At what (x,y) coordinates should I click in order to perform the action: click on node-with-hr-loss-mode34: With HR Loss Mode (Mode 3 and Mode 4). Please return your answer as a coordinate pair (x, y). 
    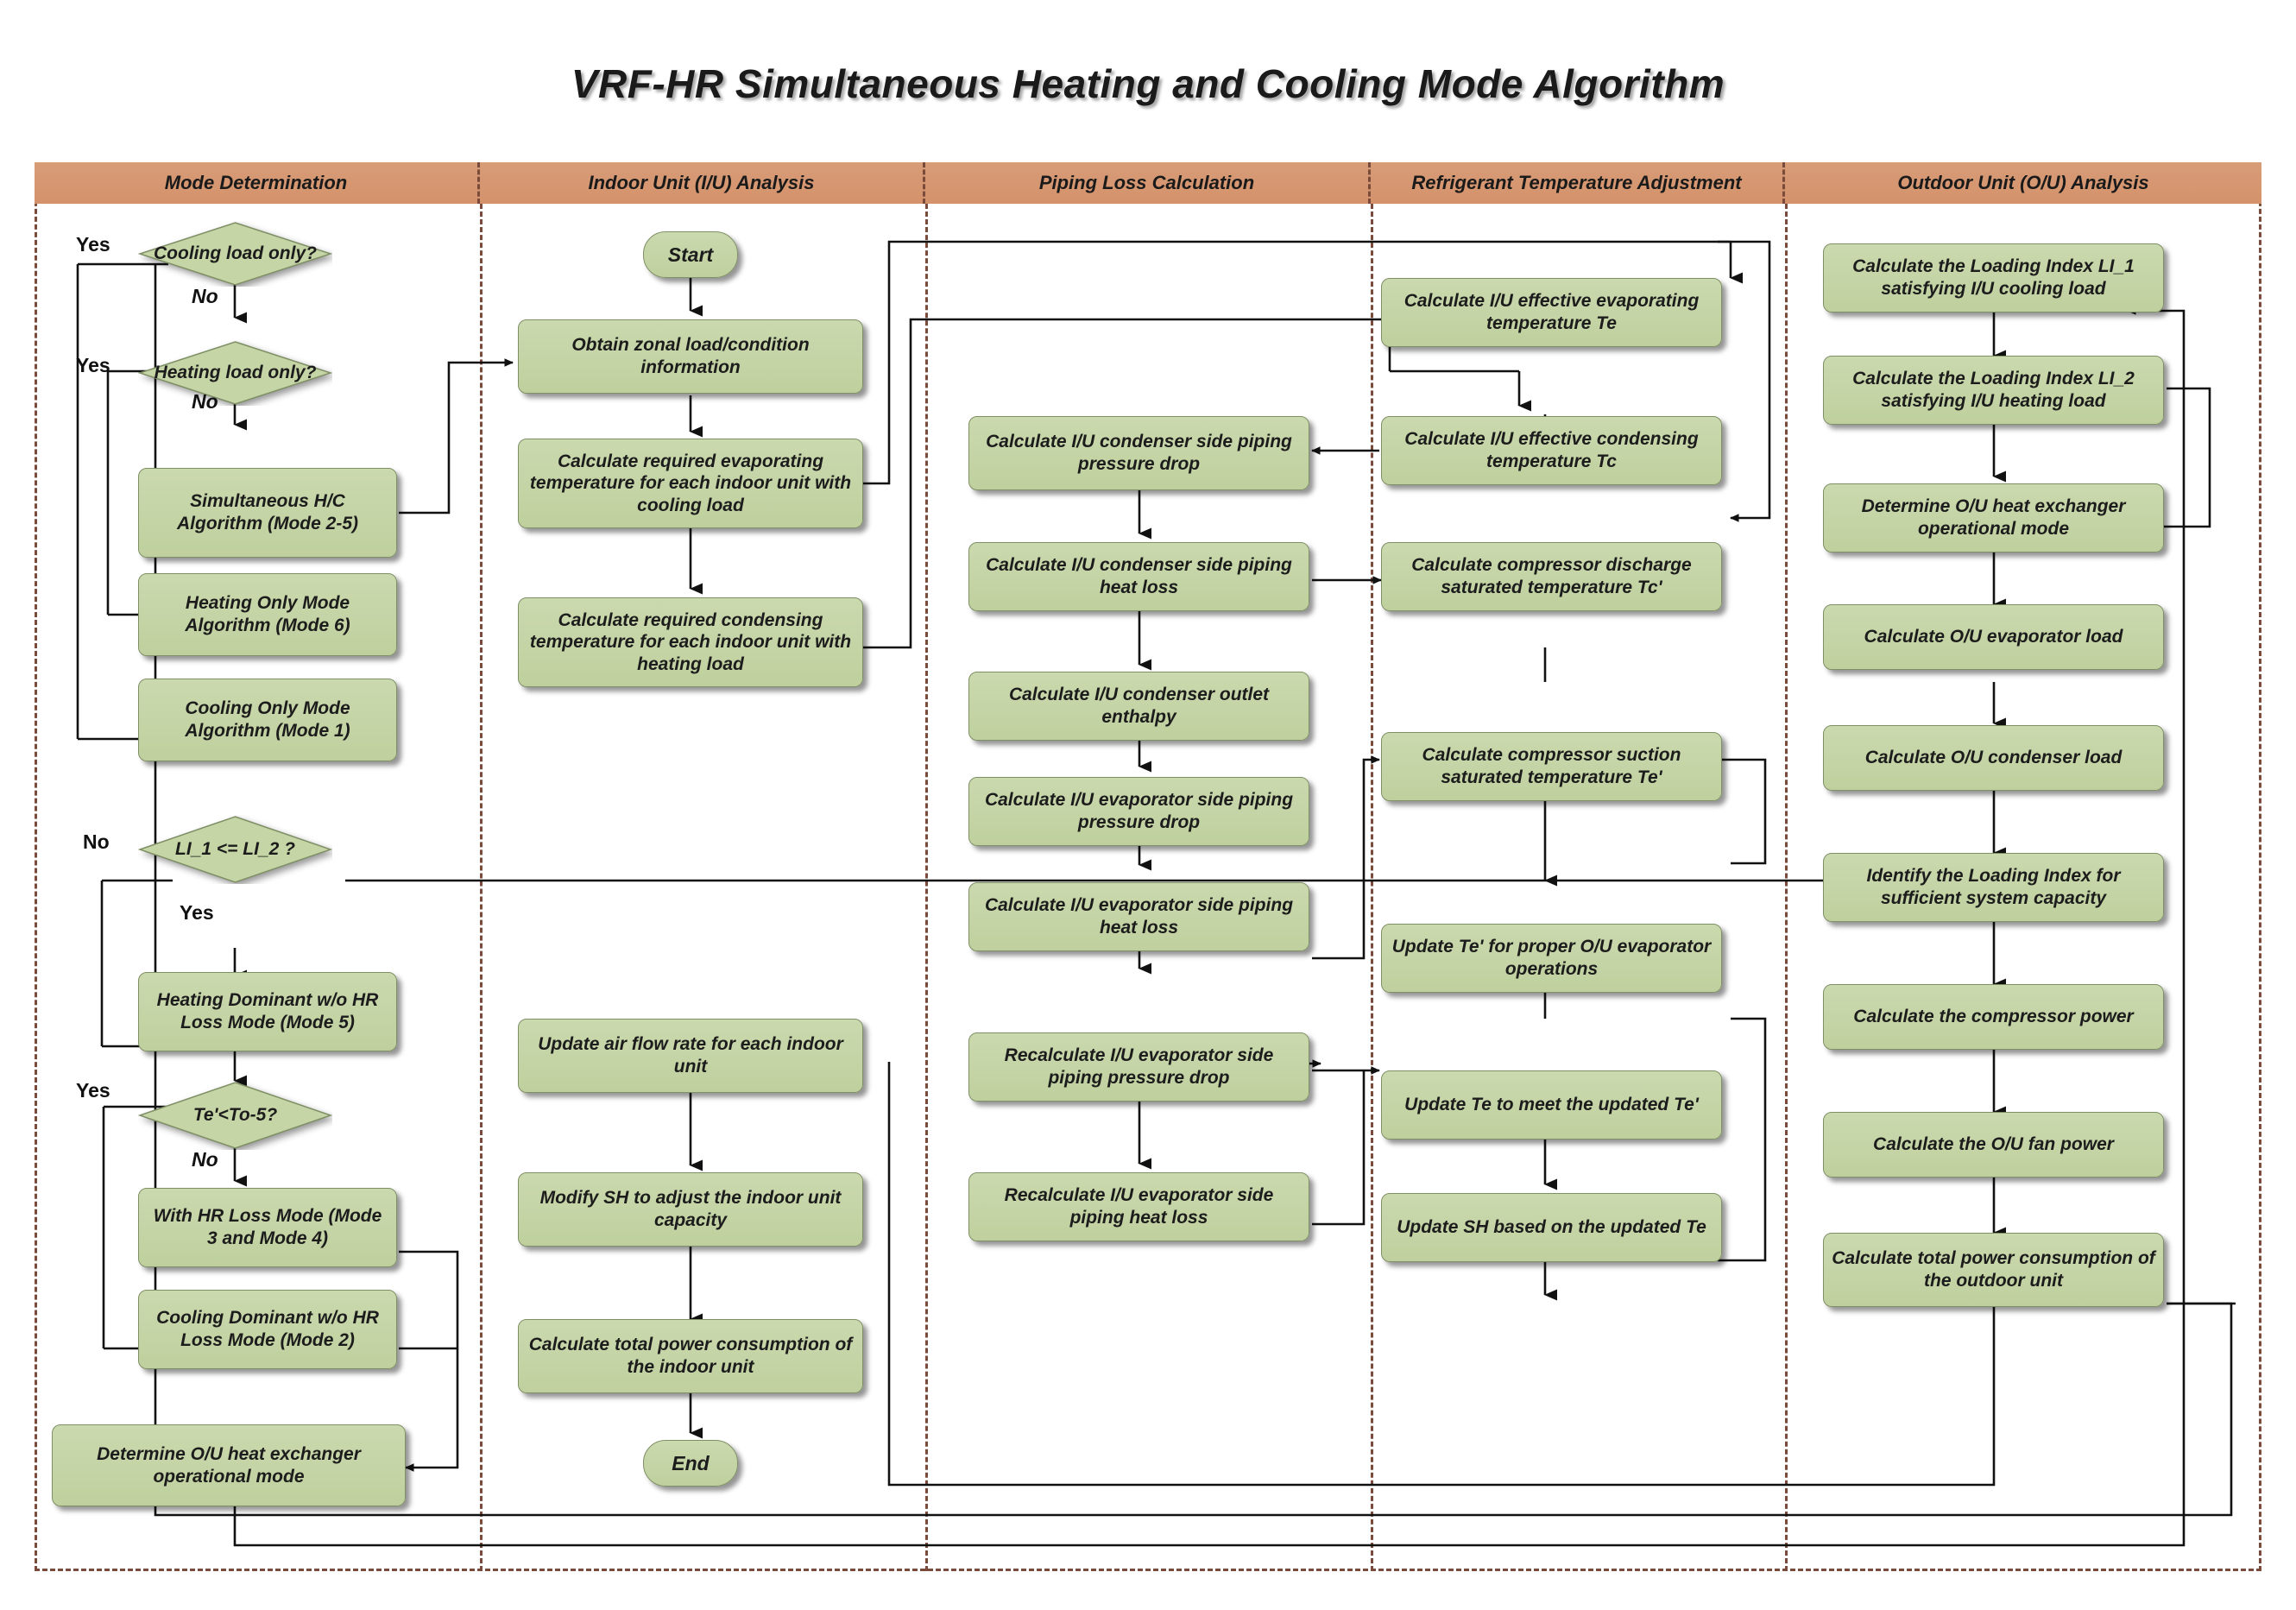
    Looking at the image, I should click on (267, 1227).